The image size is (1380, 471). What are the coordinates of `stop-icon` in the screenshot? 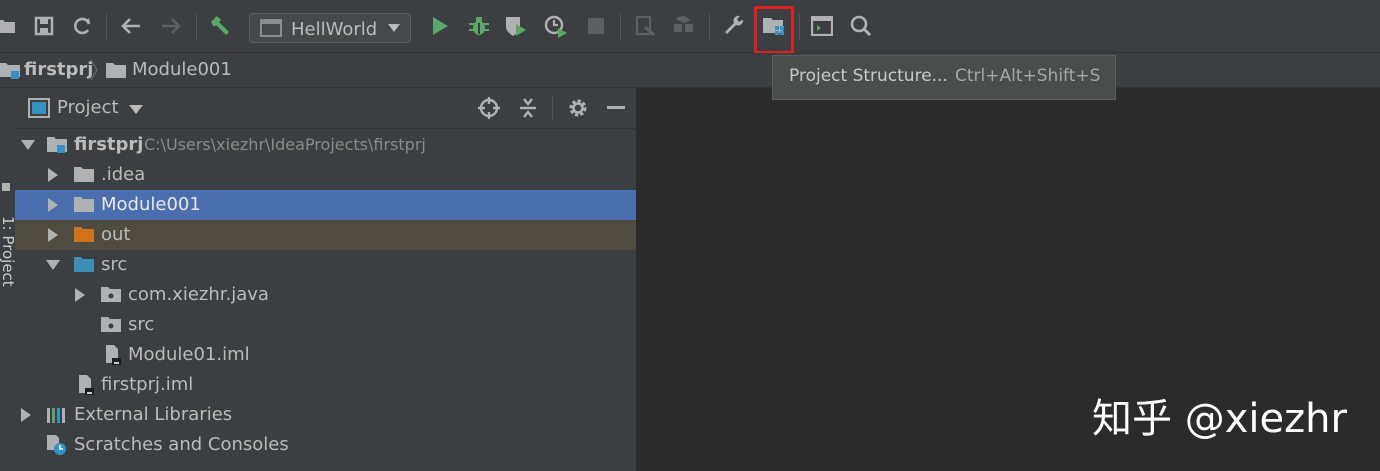 It's located at (596, 26).